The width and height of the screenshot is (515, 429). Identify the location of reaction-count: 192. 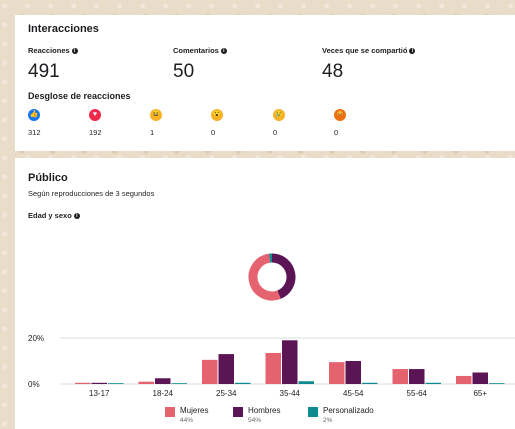
(95, 132).